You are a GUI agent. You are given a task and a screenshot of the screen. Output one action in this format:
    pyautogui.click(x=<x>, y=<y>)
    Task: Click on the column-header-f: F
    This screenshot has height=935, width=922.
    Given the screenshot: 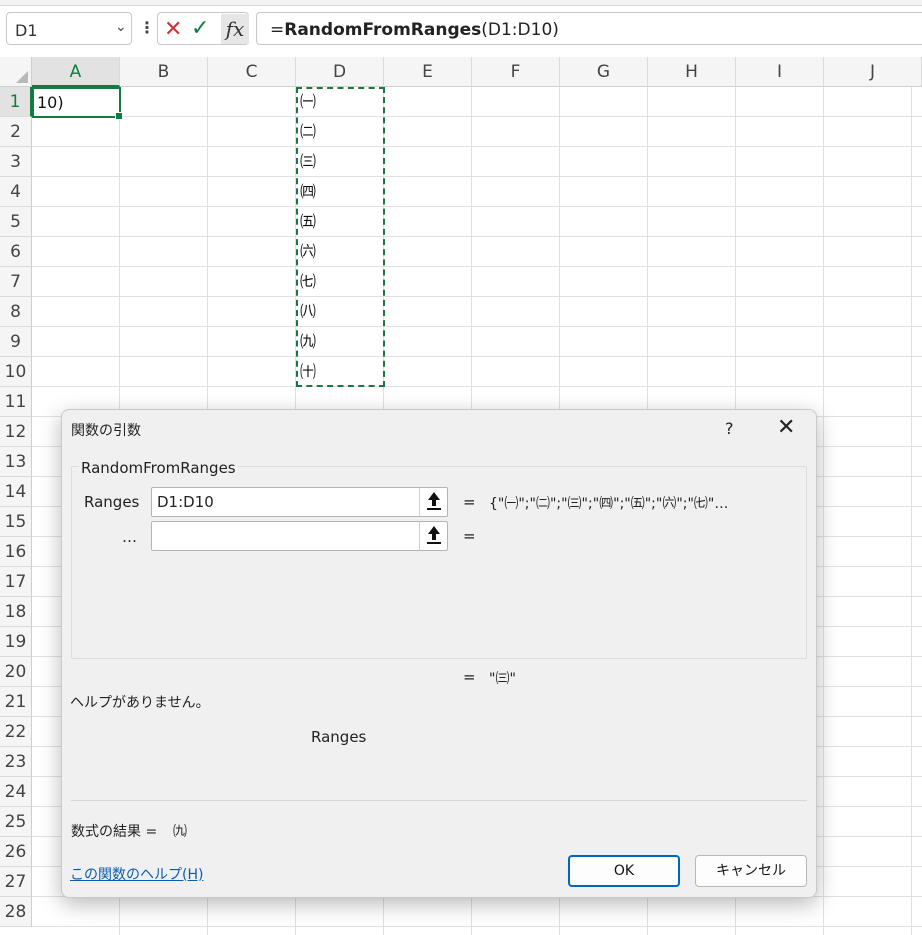 What is the action you would take?
    pyautogui.click(x=516, y=72)
    